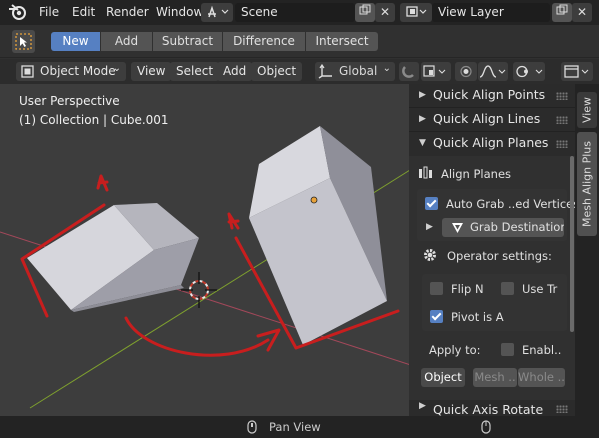 Image resolution: width=599 pixels, height=438 pixels. Describe the element at coordinates (467, 289) in the screenshot. I see `flip-n-label: Flip N` at that location.